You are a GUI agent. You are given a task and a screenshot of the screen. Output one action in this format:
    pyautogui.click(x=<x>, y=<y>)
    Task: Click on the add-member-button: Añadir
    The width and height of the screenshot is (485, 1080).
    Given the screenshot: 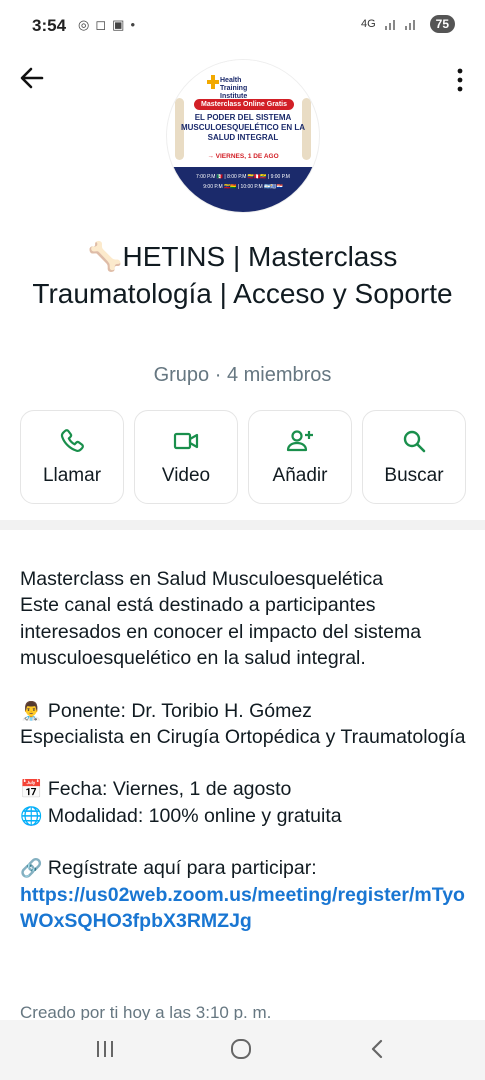 What is the action you would take?
    pyautogui.click(x=300, y=457)
    